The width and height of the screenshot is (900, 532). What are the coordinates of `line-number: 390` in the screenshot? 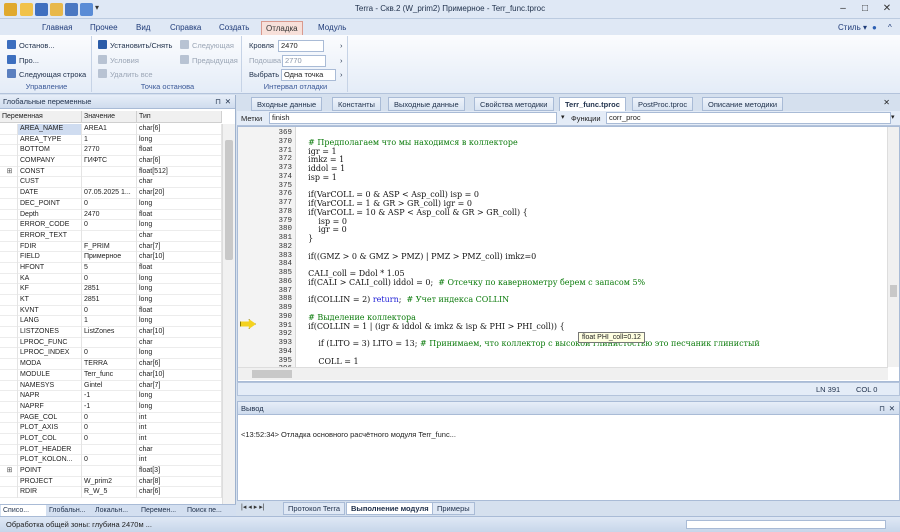 It's located at (274, 317).